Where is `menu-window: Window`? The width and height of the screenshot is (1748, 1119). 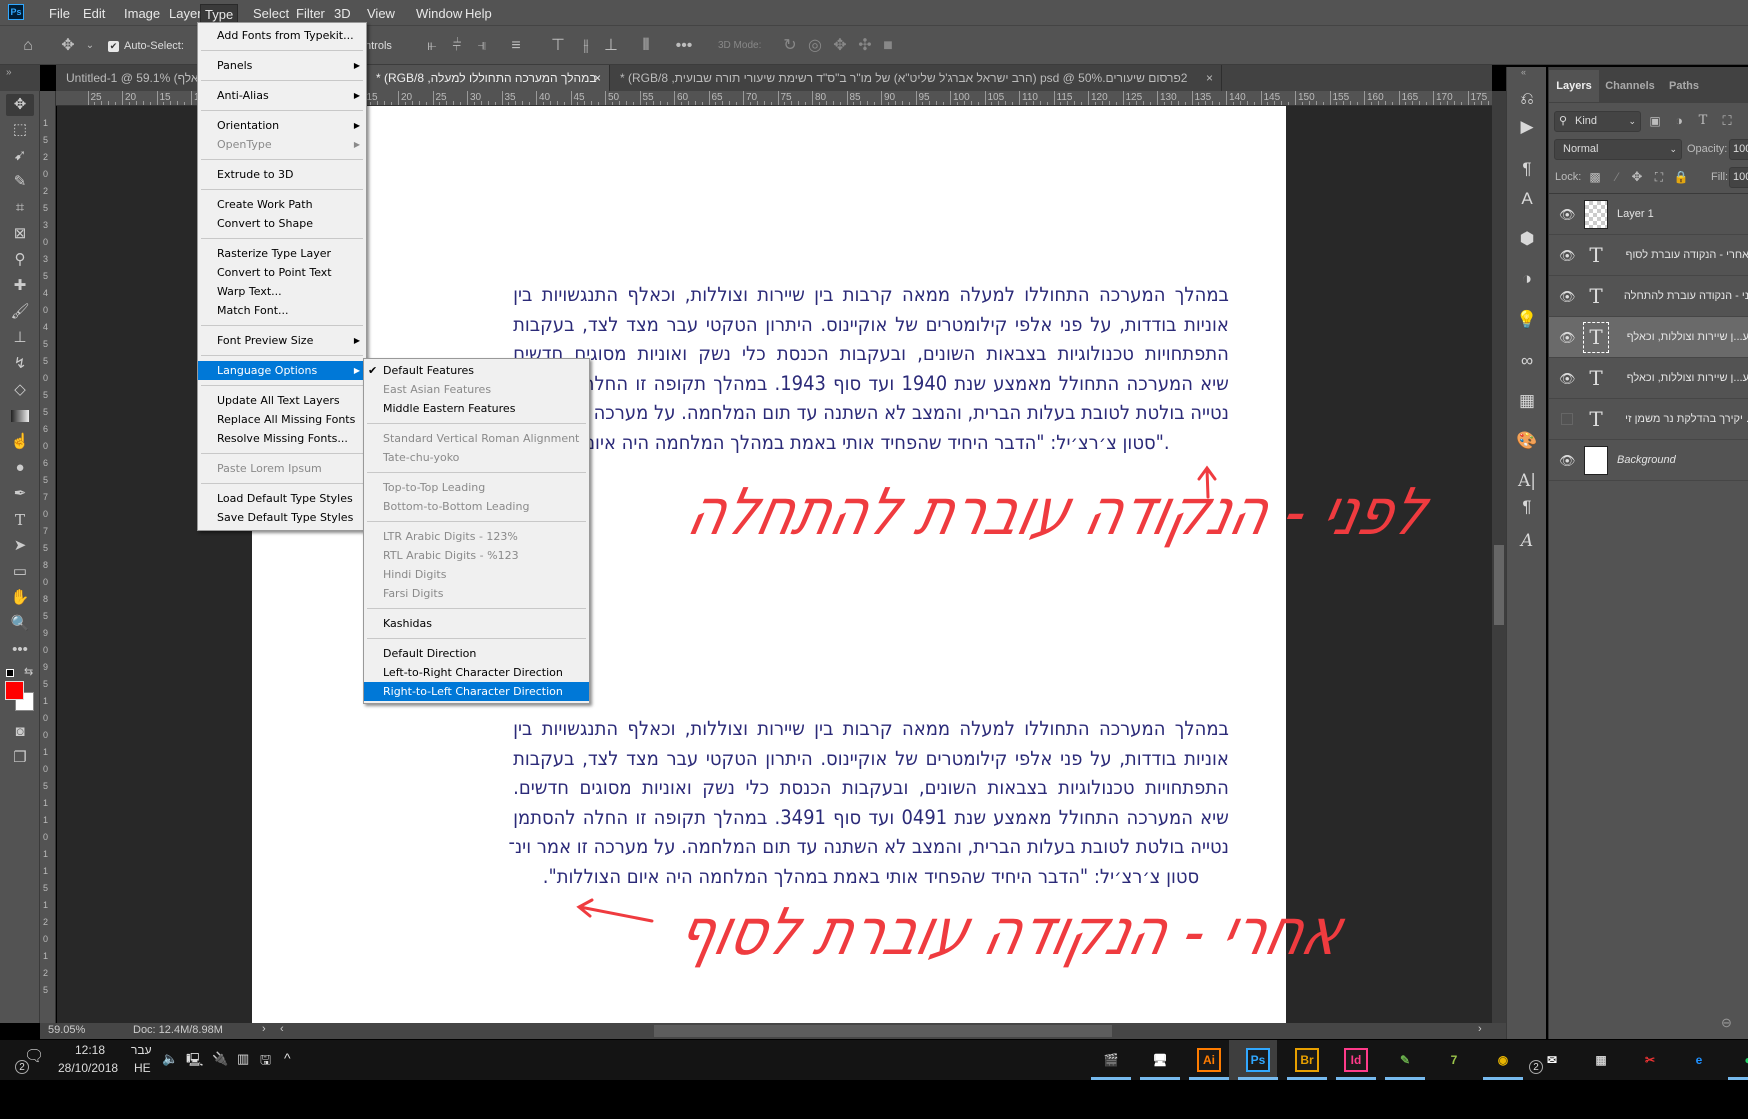
menu-window: Window is located at coordinates (439, 13).